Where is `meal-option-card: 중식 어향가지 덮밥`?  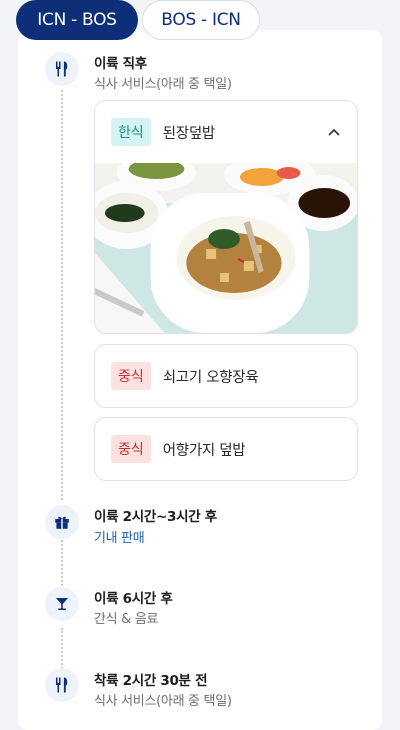 meal-option-card: 중식 어향가지 덮밥 is located at coordinates (226, 449).